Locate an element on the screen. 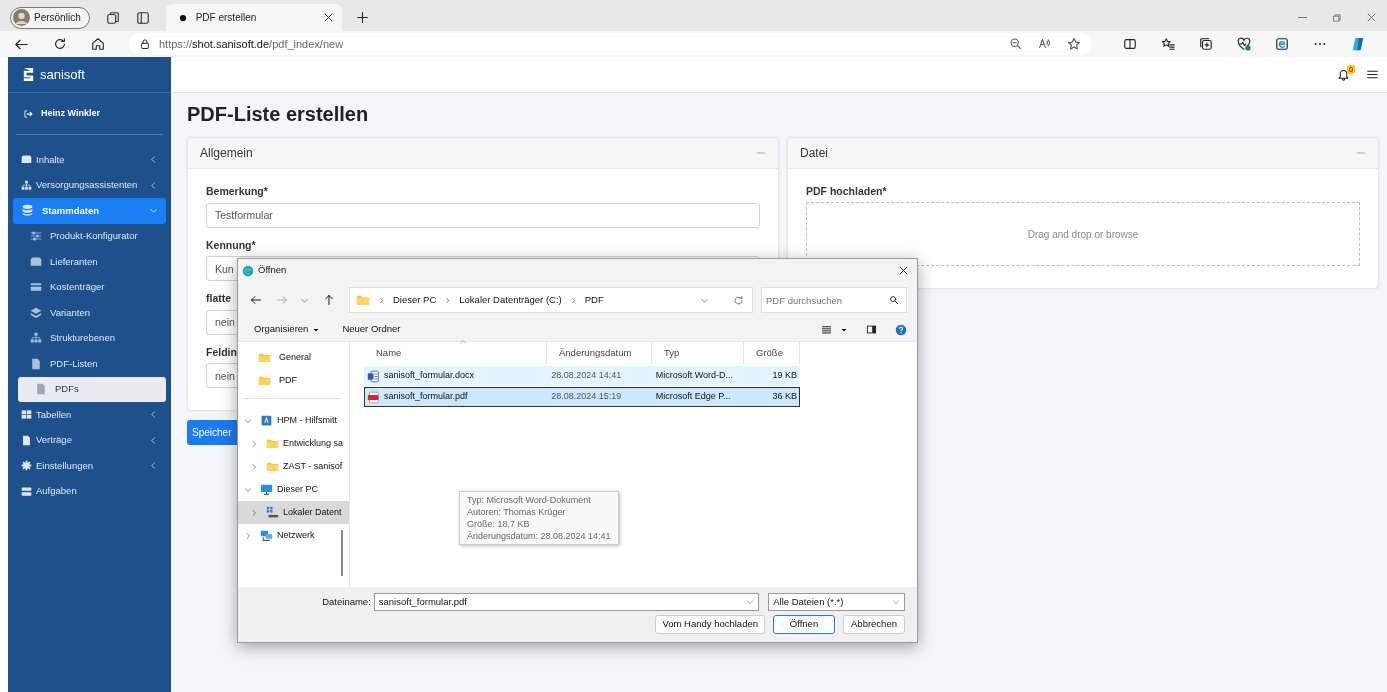 Image resolution: width=1387 pixels, height=692 pixels. favorites-icon is located at coordinates (1168, 44).